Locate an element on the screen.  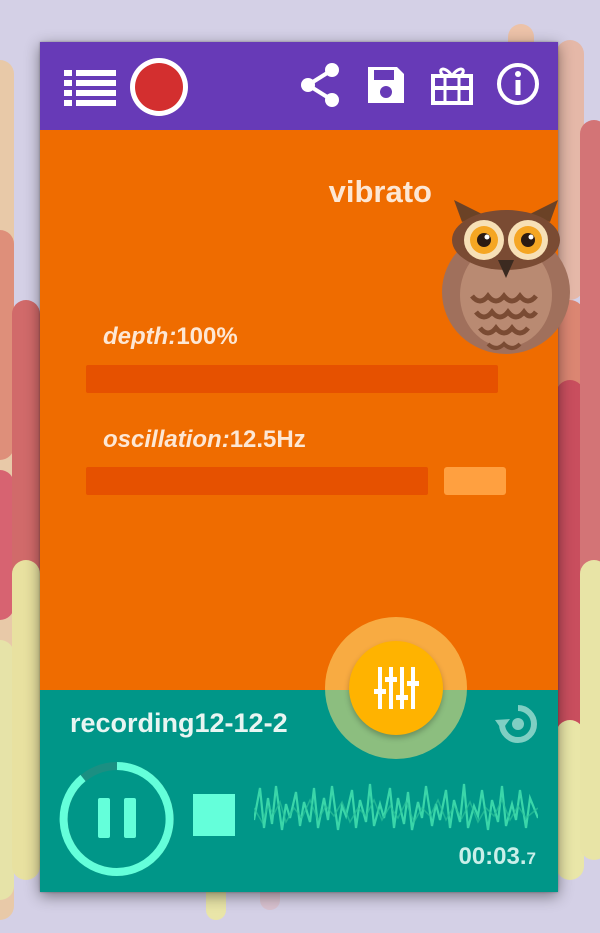
oscillation-value: 12.5Hz is located at coordinates (267, 439).